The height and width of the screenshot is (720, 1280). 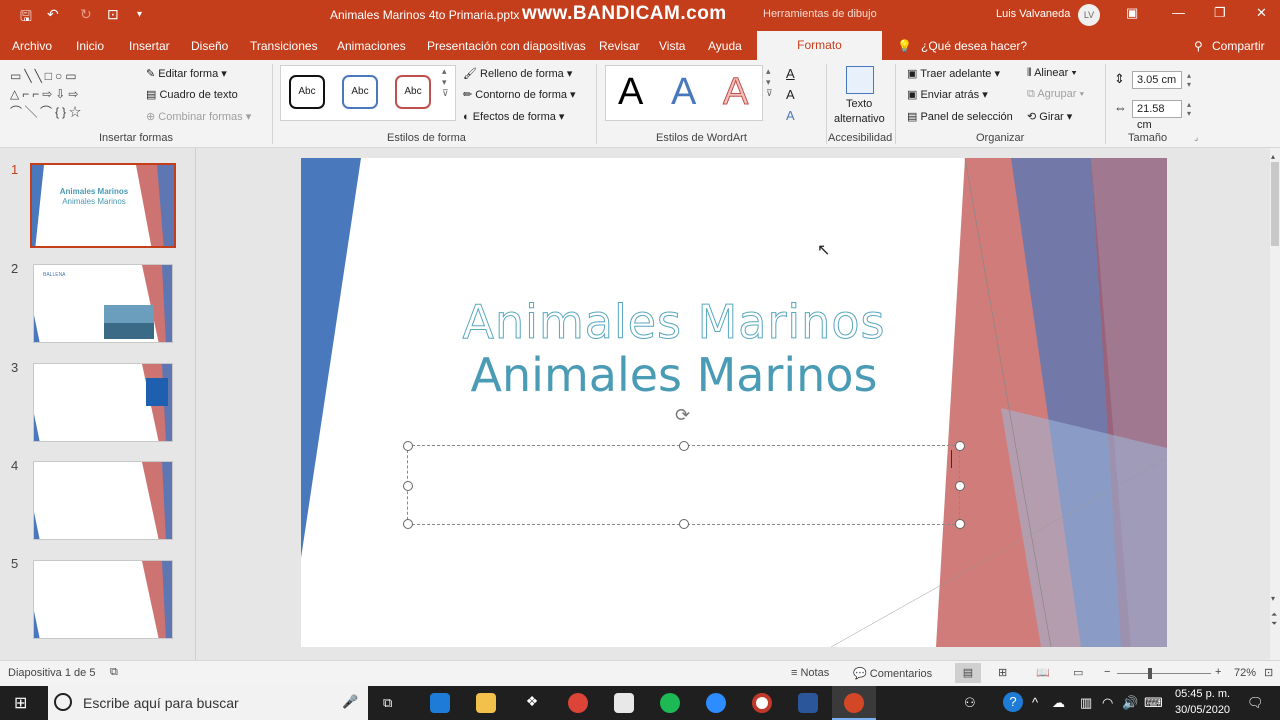 I want to click on powerpoint-taskbar-button, so click(x=854, y=703).